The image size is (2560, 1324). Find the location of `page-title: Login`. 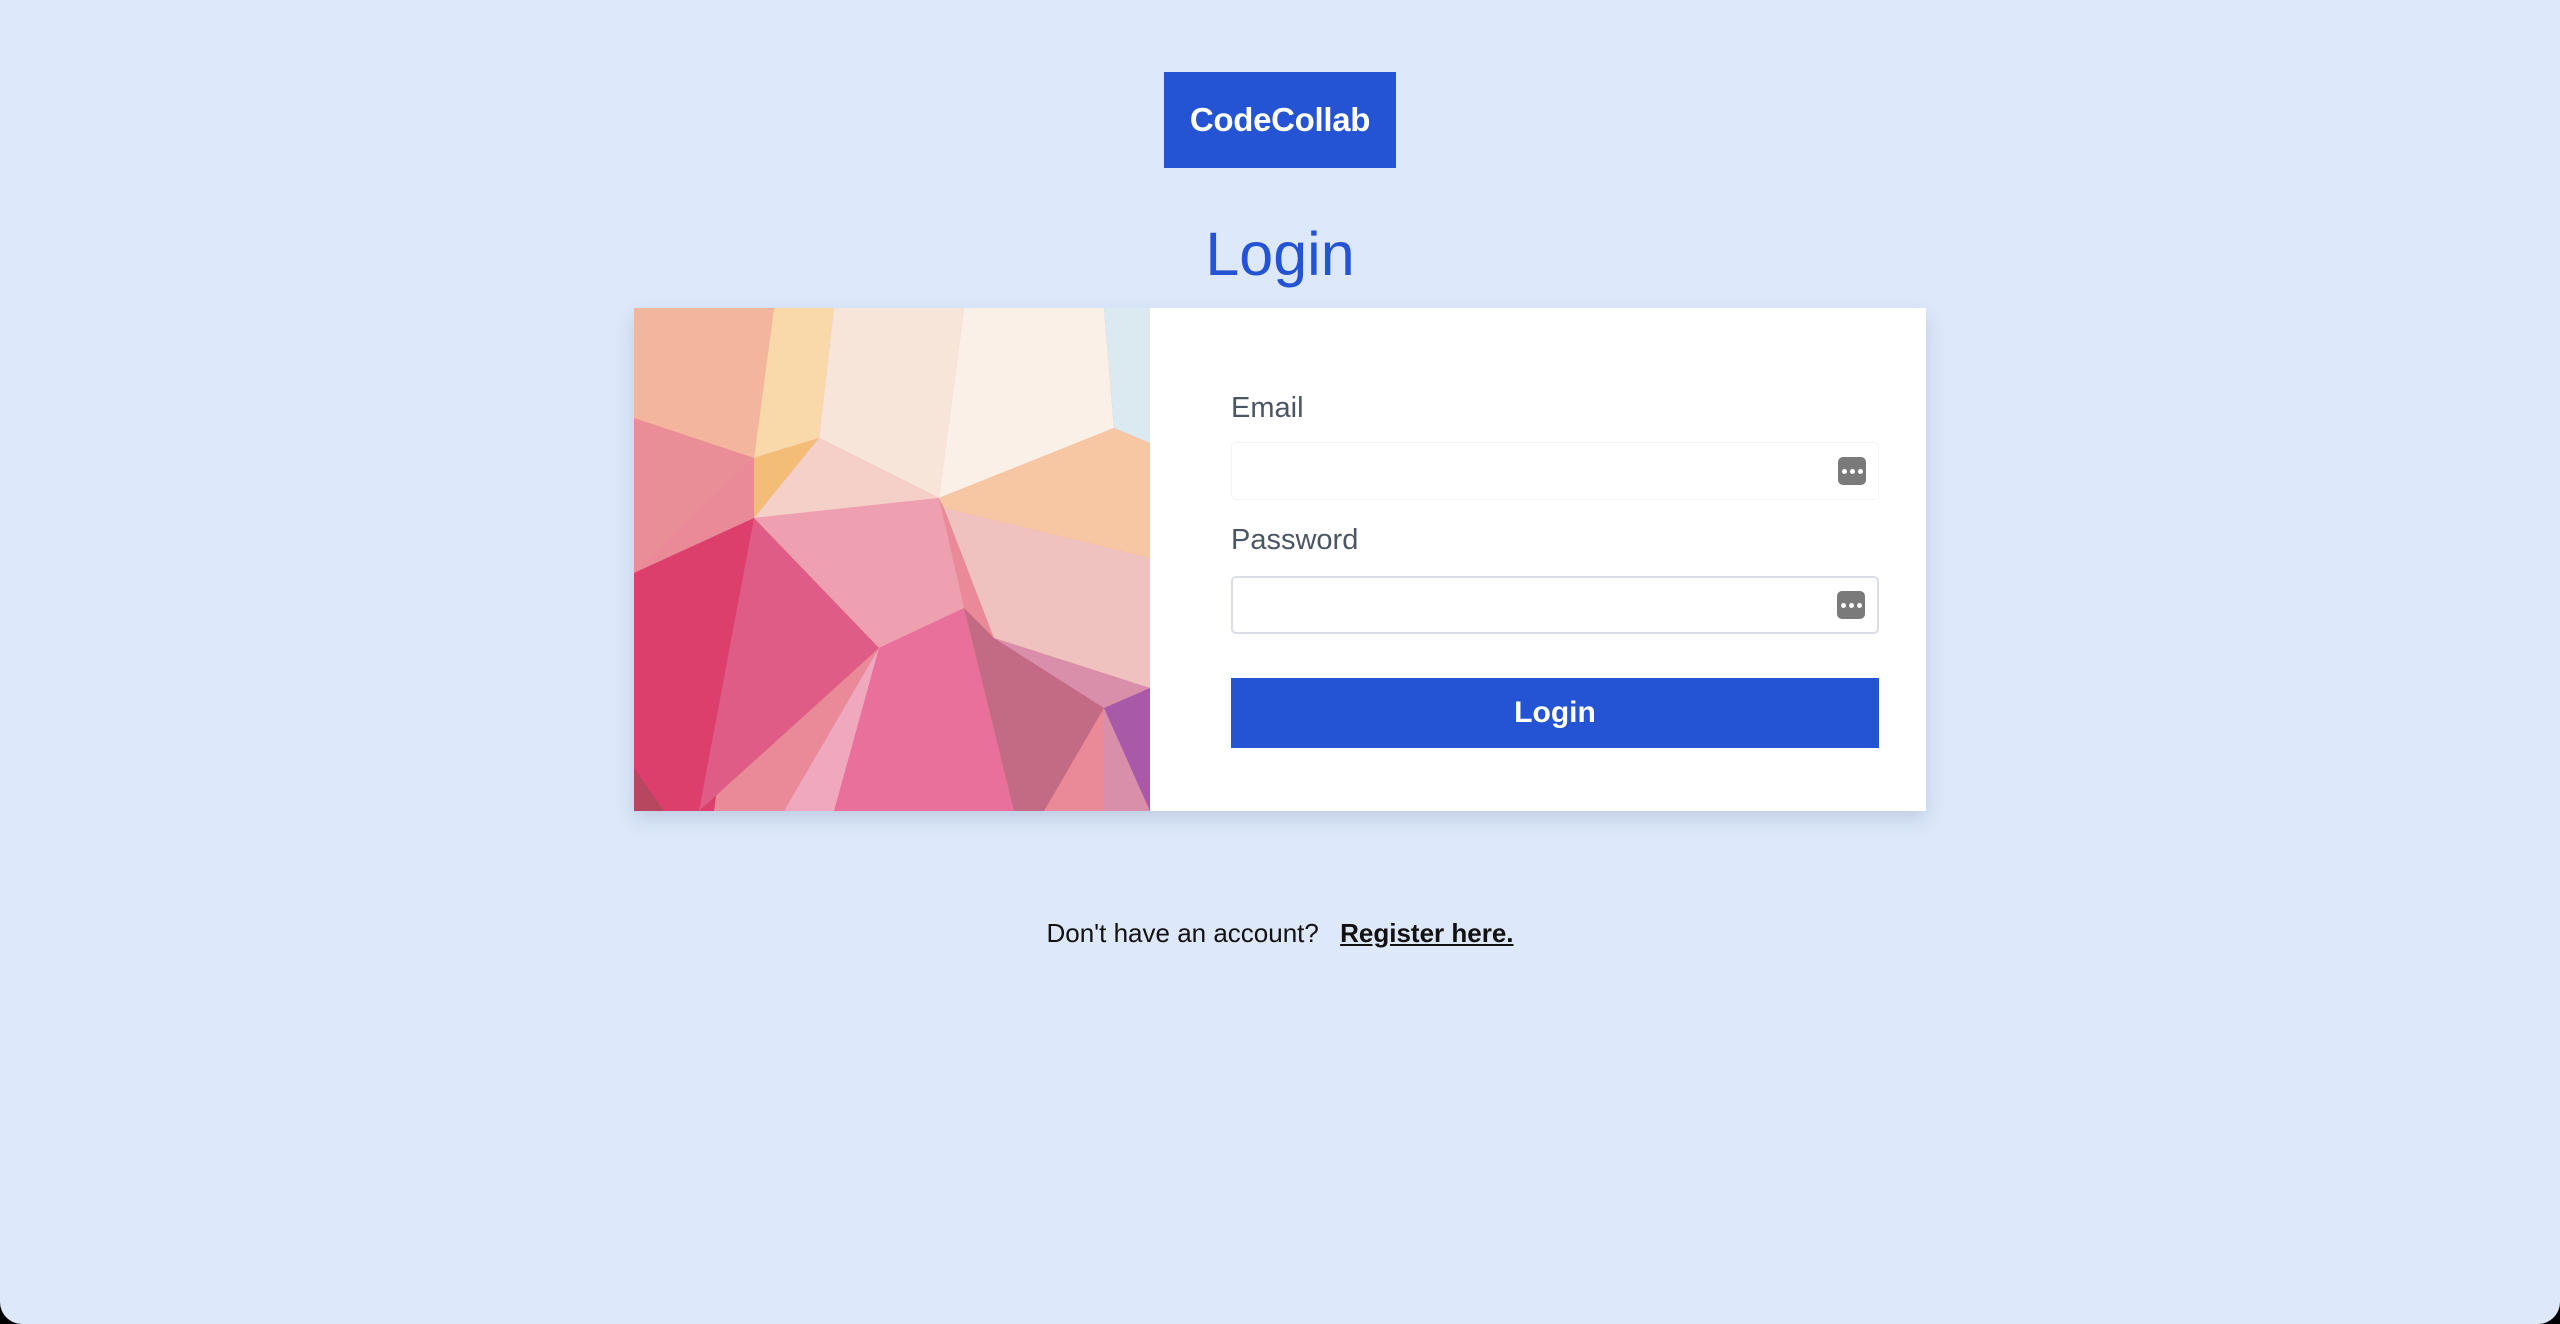

page-title: Login is located at coordinates (1280, 254).